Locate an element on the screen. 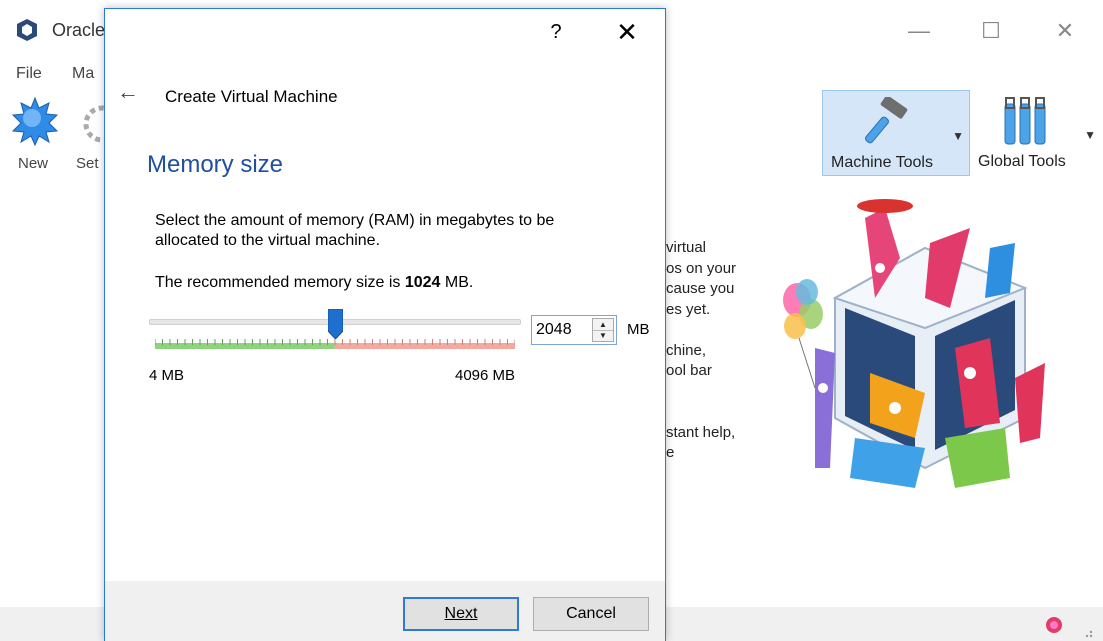 The height and width of the screenshot is (641, 1103). back-arrow-icon: ← is located at coordinates (128, 92).